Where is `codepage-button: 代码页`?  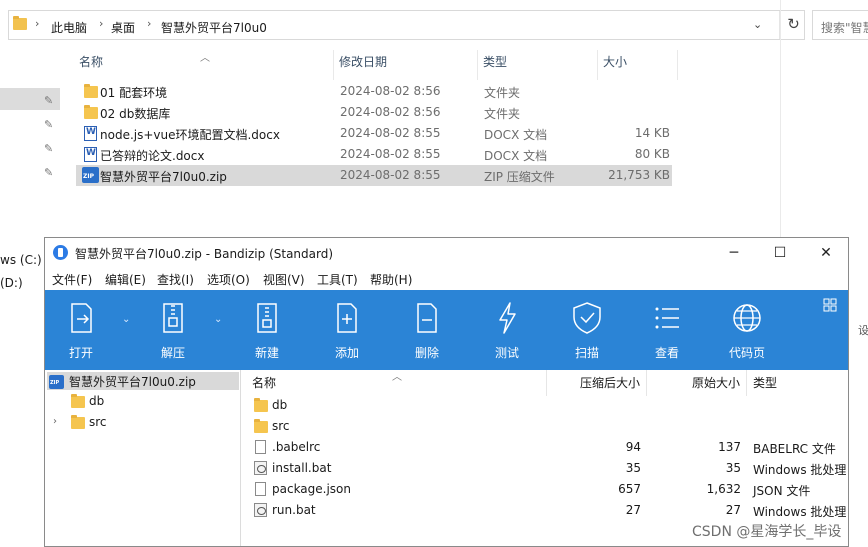
codepage-button: 代码页 is located at coordinates (747, 330).